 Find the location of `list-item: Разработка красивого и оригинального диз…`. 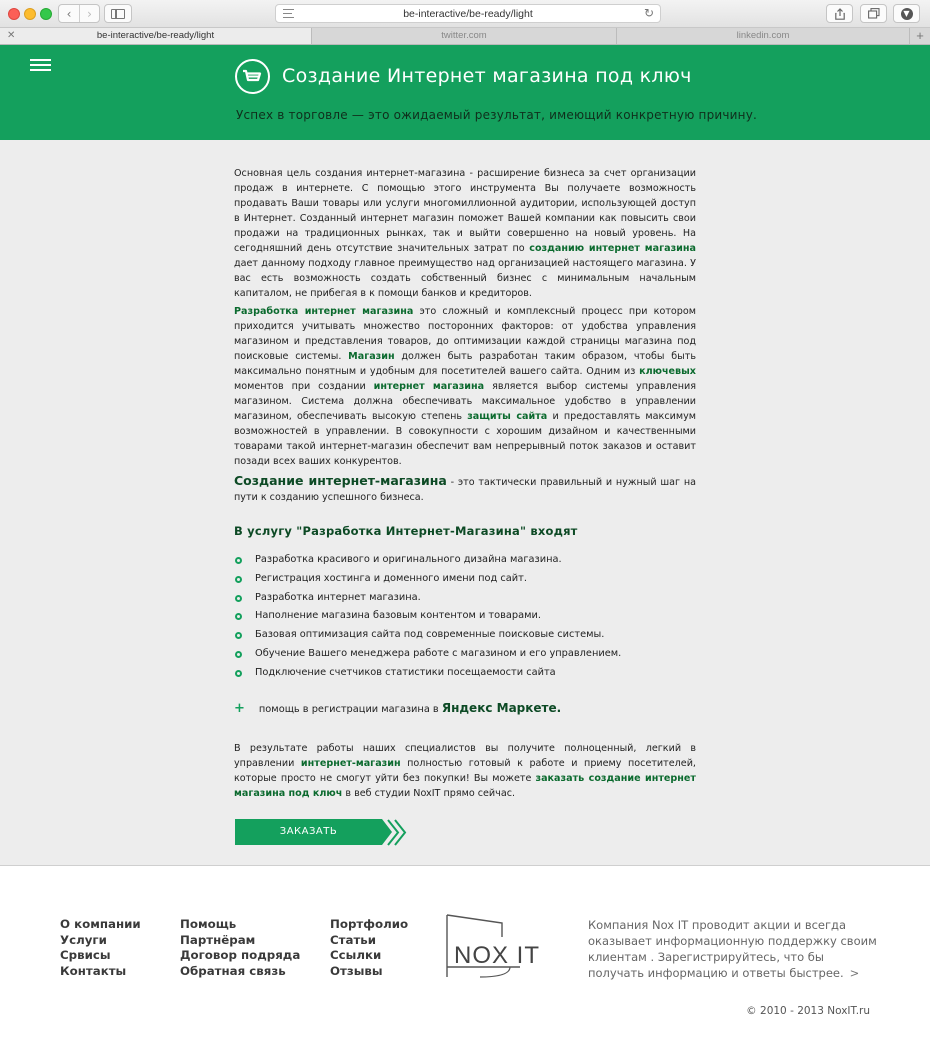

list-item: Разработка красивого и оригинального диз… is located at coordinates (465, 560).